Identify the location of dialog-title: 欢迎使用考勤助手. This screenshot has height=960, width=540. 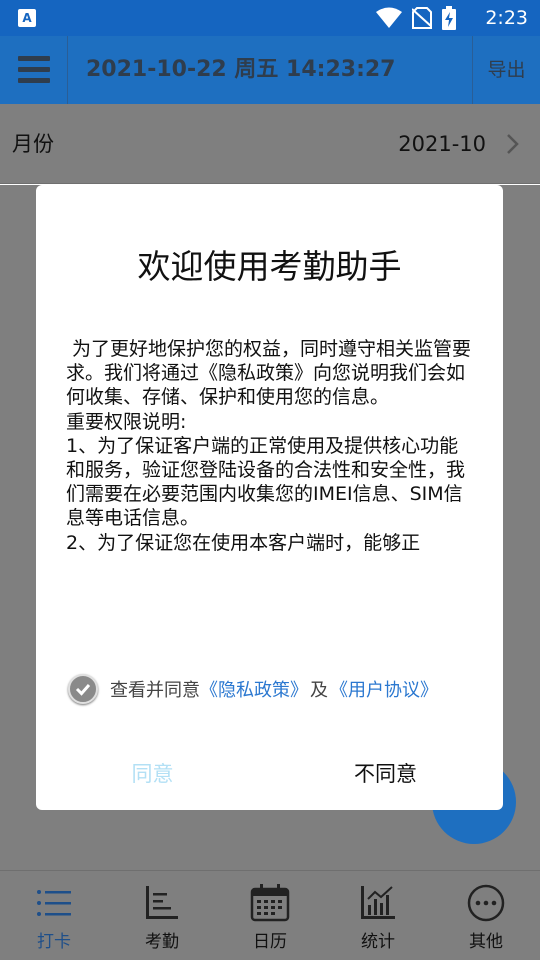
(269, 266).